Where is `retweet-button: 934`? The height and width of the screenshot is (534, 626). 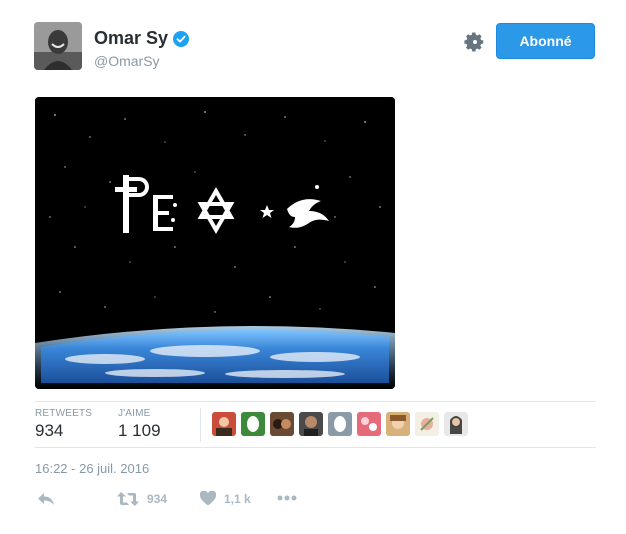 retweet-button: 934 is located at coordinates (142, 499).